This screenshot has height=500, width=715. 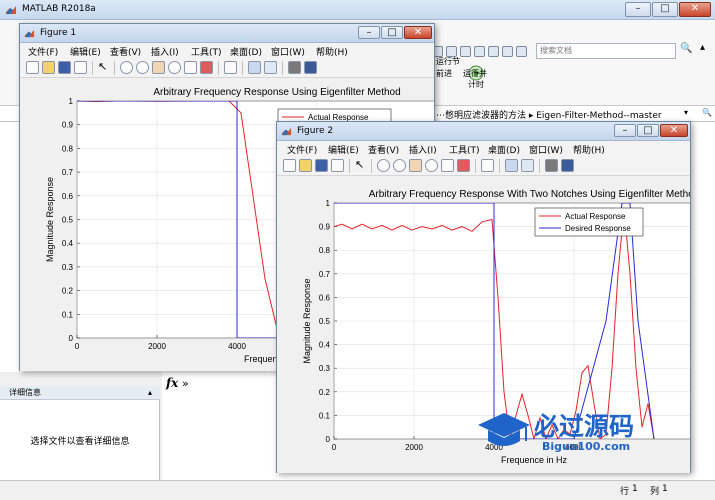 What do you see at coordinates (172, 383) in the screenshot?
I see `fx-icon: fx` at bounding box center [172, 383].